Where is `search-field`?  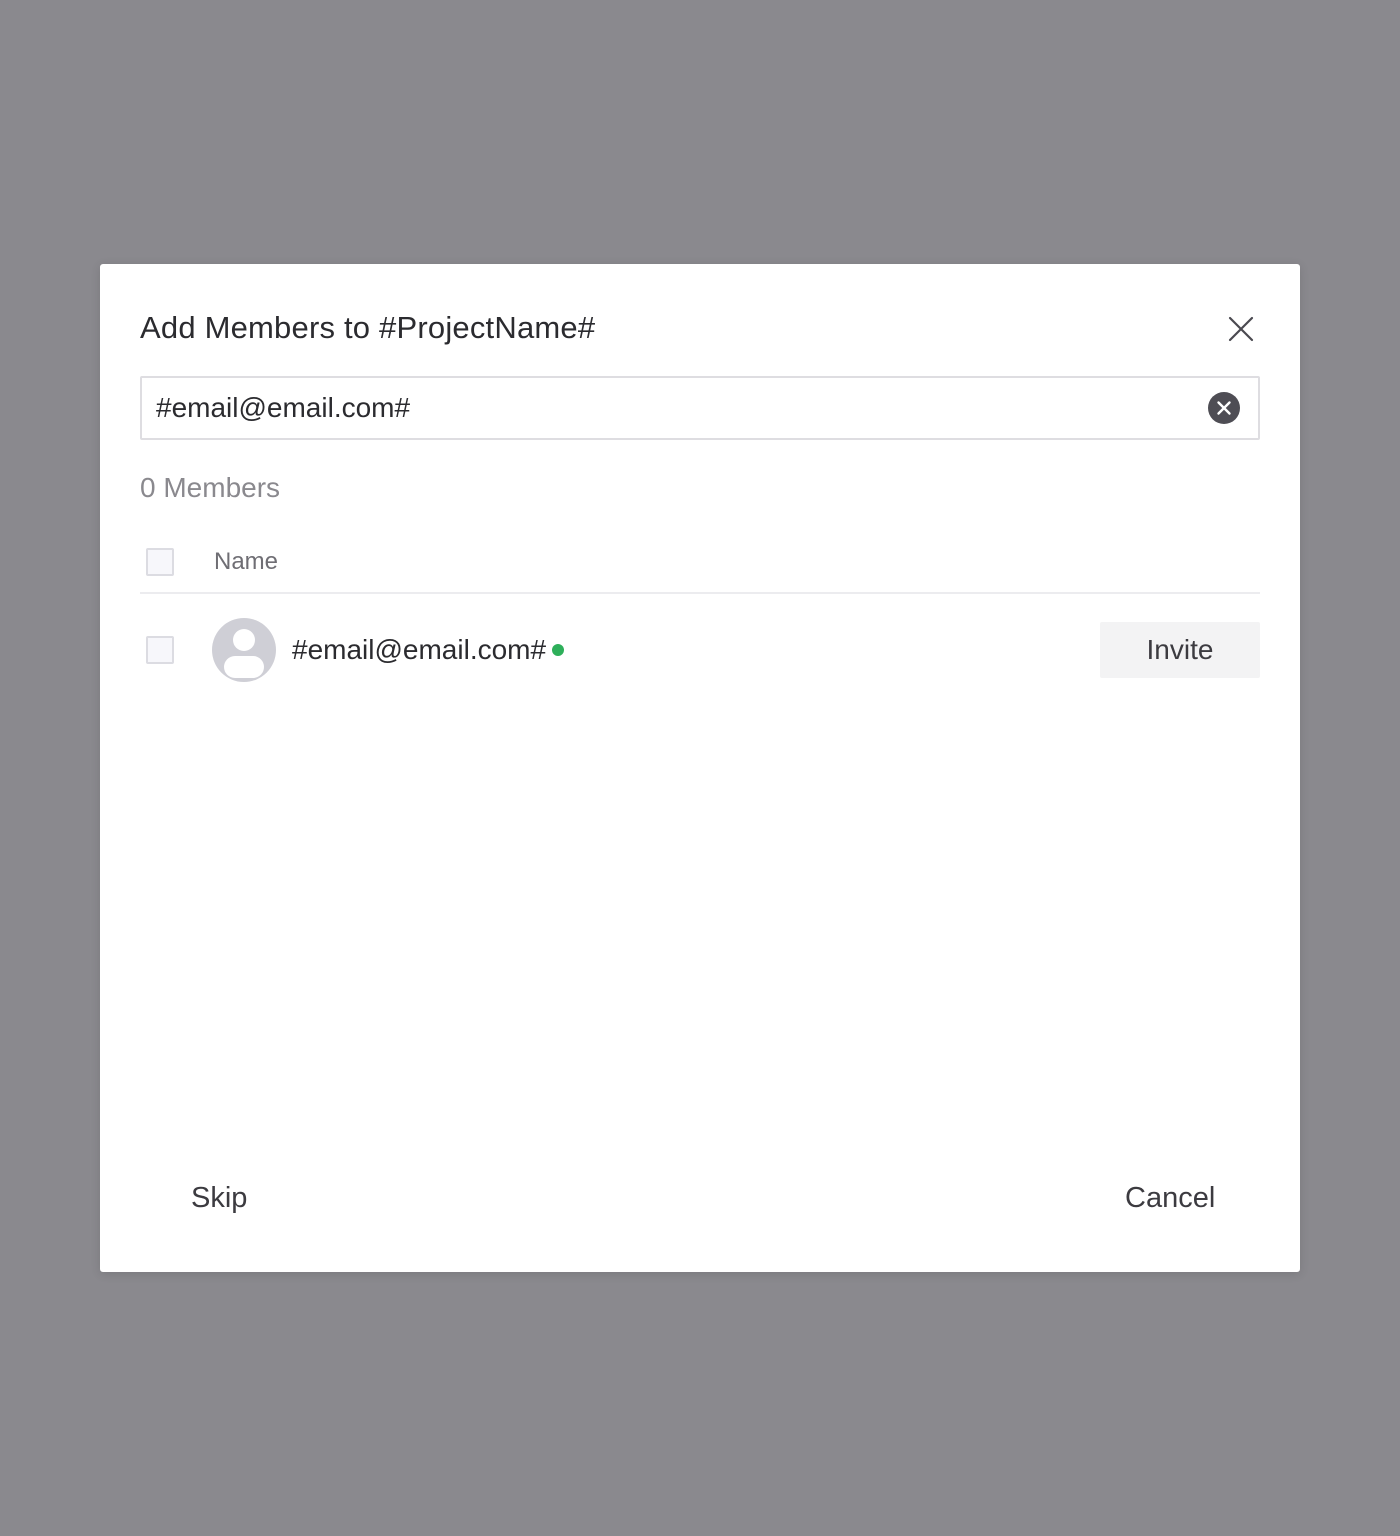 search-field is located at coordinates (700, 408).